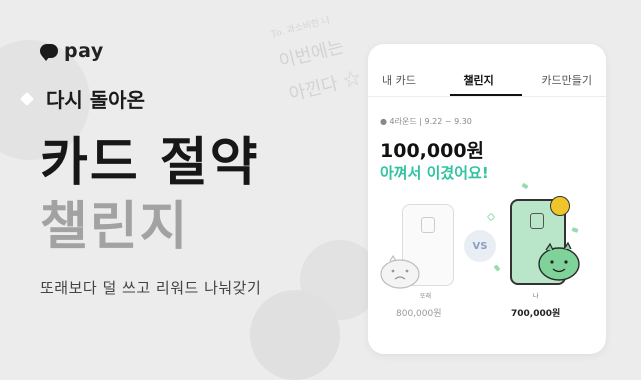  I want to click on headline-secondary: 챌린지, so click(115, 227).